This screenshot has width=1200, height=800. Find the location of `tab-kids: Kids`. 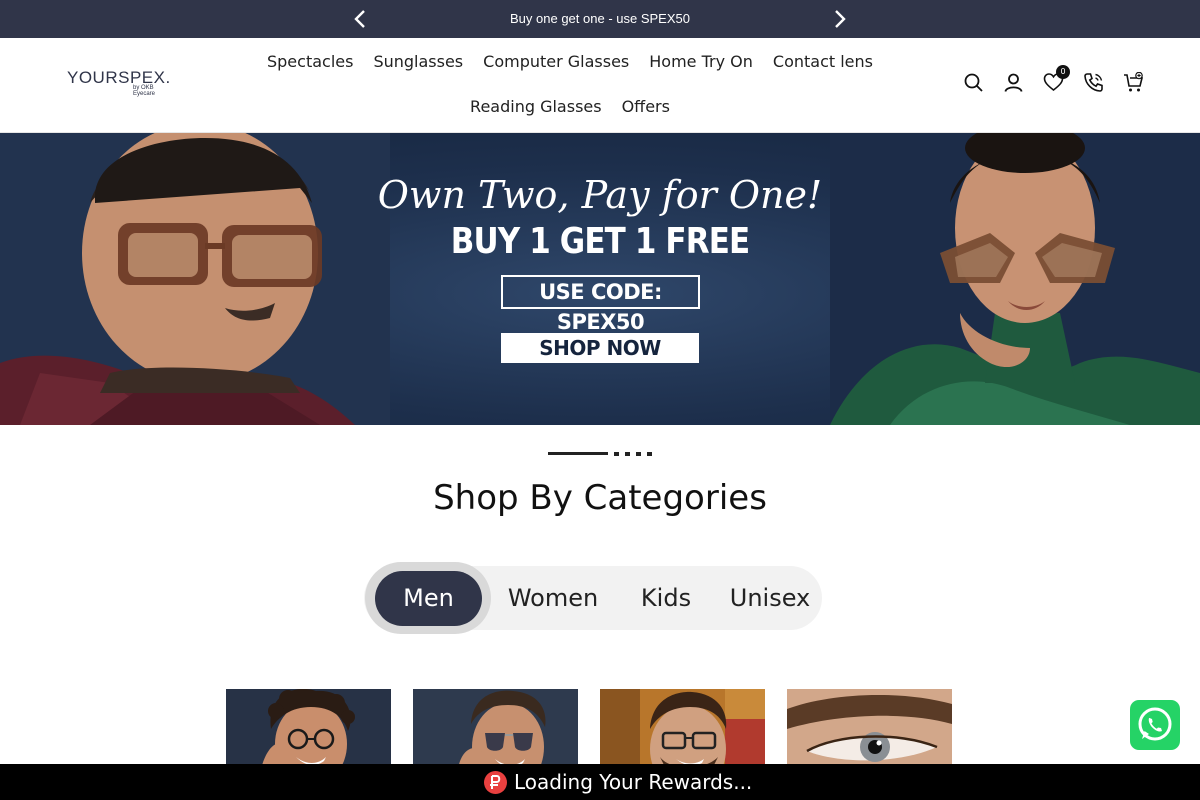

tab-kids: Kids is located at coordinates (666, 598).